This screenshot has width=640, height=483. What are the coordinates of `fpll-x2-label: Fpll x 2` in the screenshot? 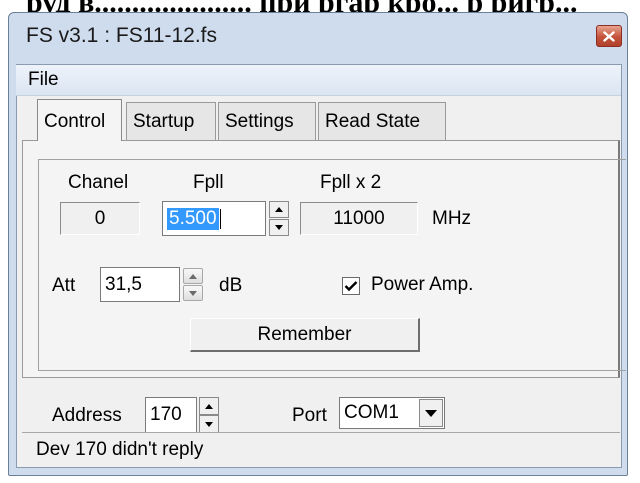 It's located at (351, 182).